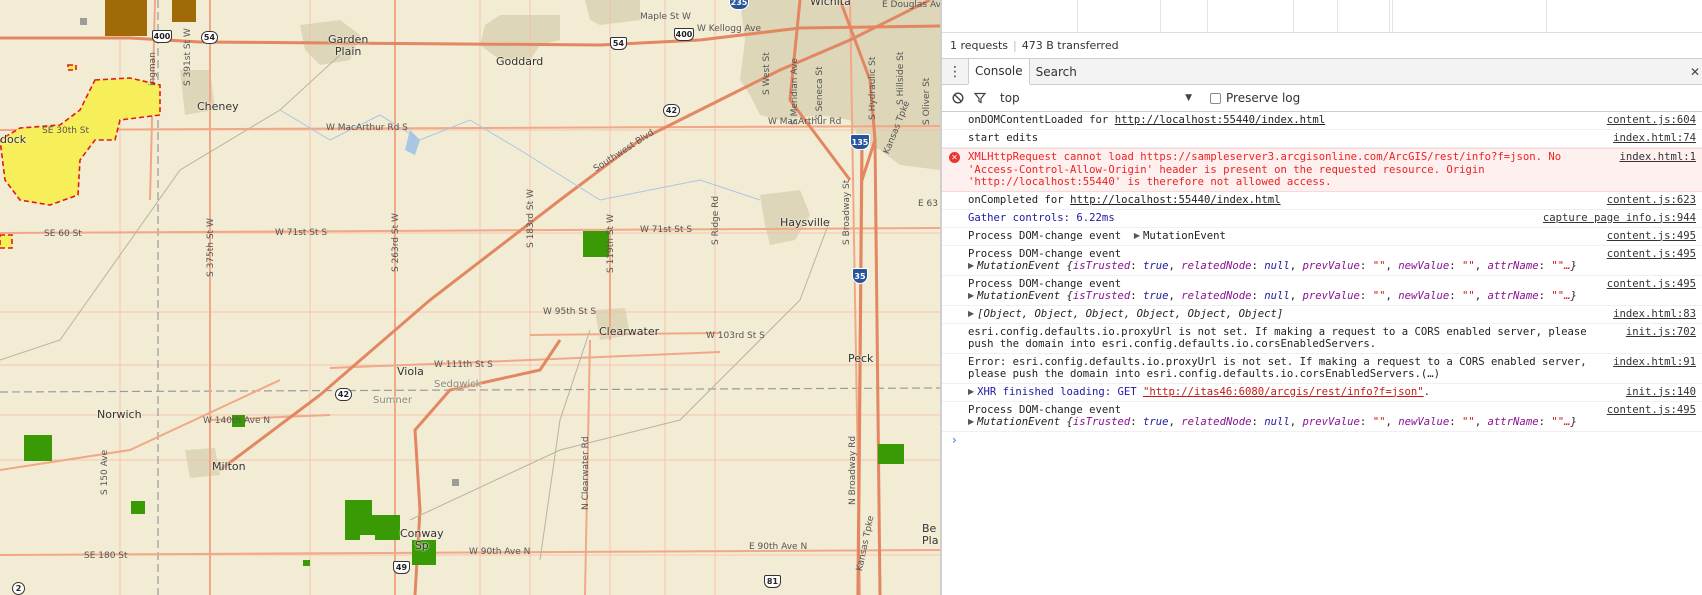 The width and height of the screenshot is (1702, 595). Describe the element at coordinates (999, 72) in the screenshot. I see `tab-console: Console` at that location.